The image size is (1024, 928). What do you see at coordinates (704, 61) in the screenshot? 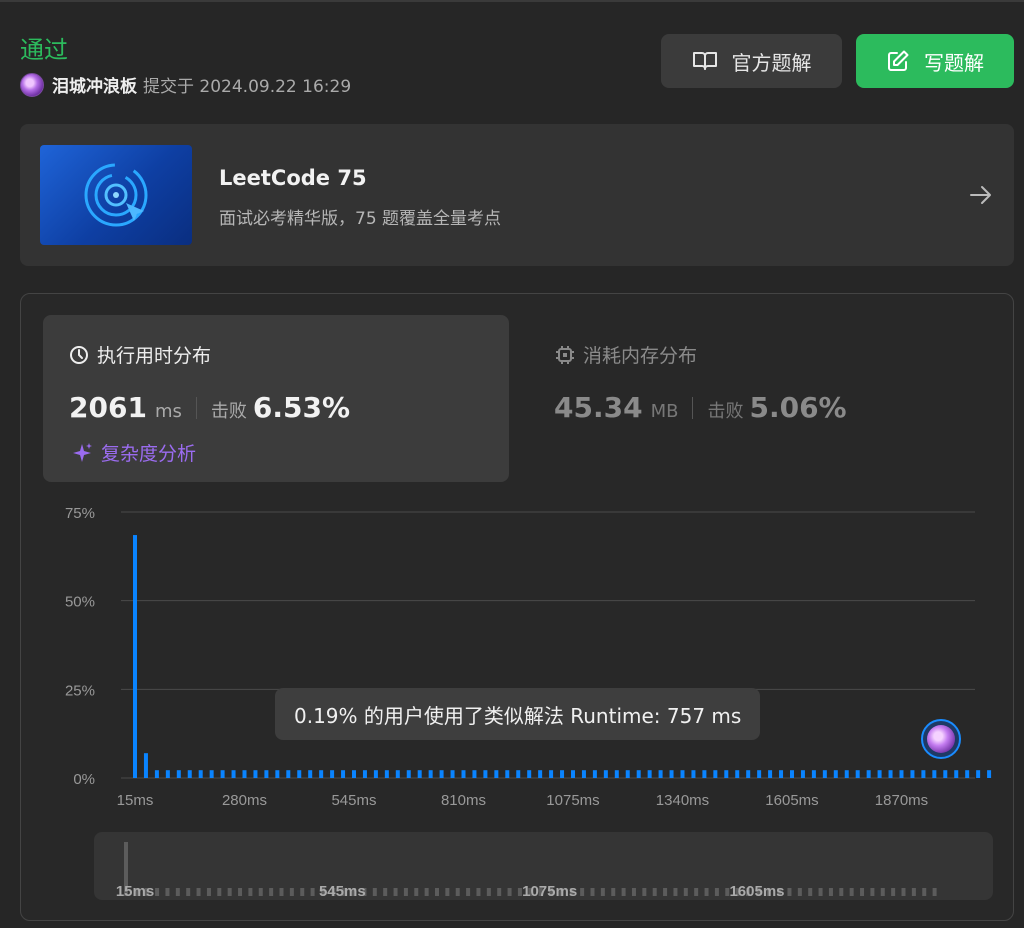
I see `book-icon` at bounding box center [704, 61].